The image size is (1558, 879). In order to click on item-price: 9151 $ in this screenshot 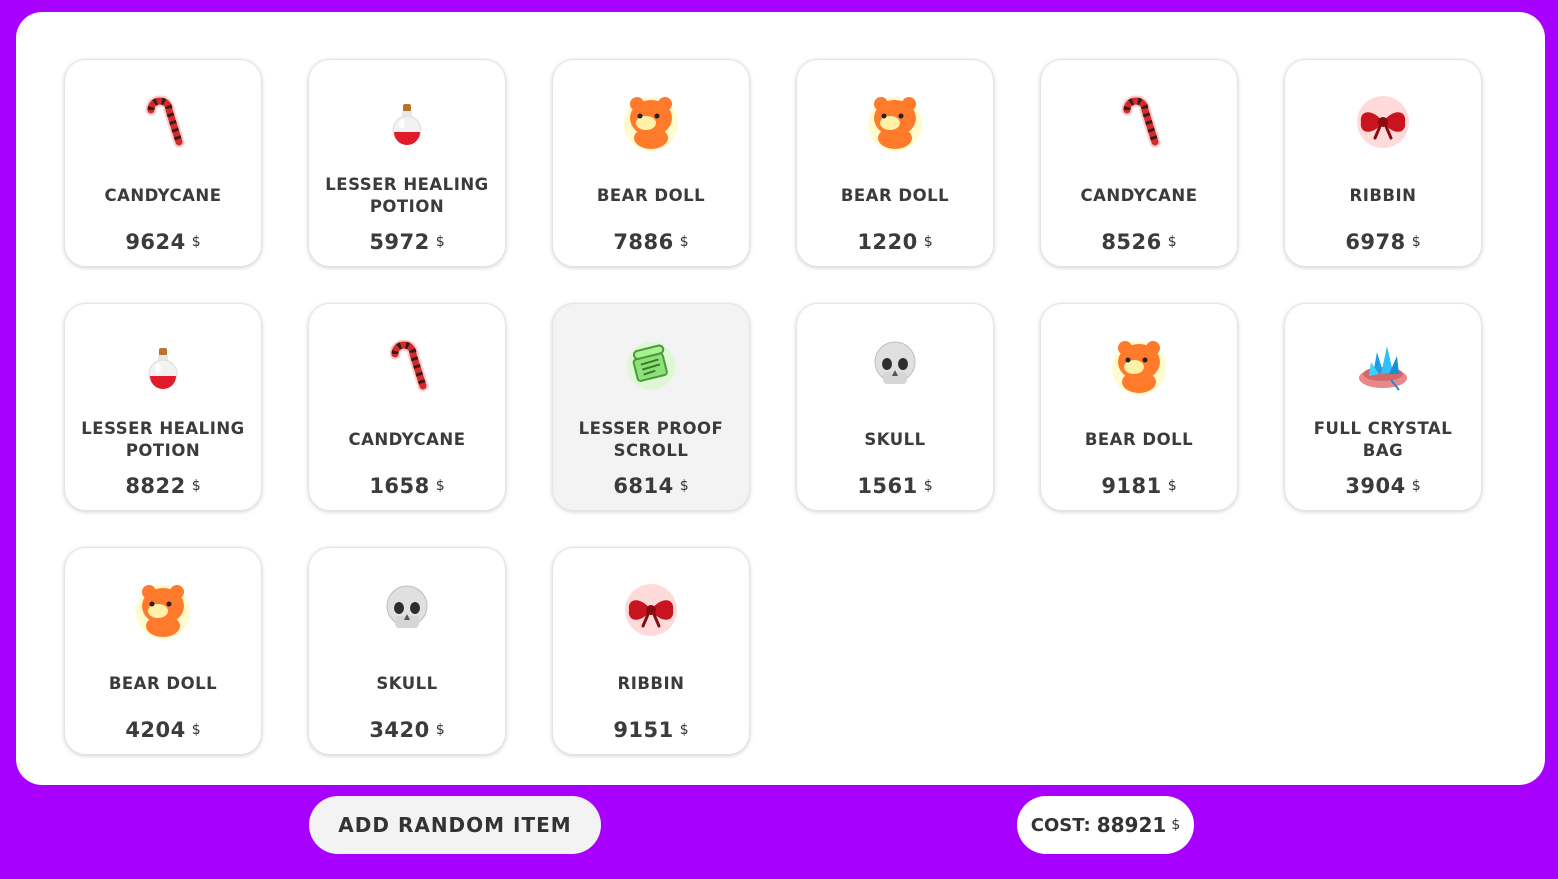, I will do `click(651, 730)`.